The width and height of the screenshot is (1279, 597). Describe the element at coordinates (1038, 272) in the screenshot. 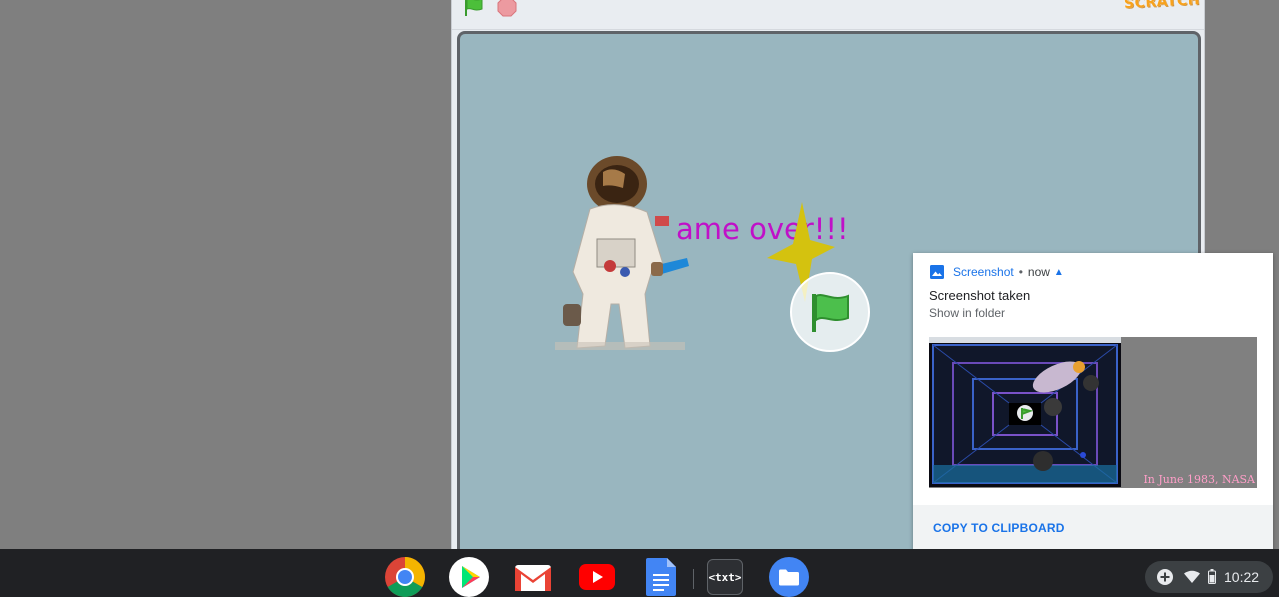

I see `notification-time: now` at that location.